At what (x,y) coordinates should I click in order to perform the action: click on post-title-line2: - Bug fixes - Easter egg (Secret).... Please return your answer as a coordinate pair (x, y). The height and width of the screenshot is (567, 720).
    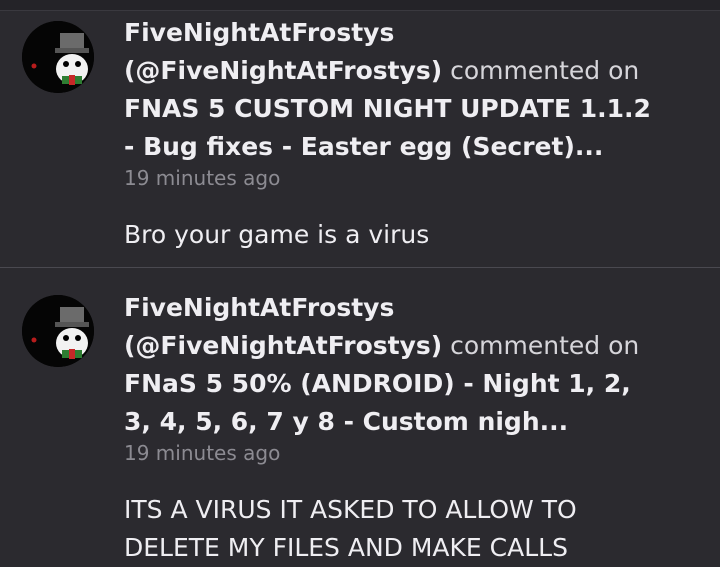
    Looking at the image, I should click on (418, 147).